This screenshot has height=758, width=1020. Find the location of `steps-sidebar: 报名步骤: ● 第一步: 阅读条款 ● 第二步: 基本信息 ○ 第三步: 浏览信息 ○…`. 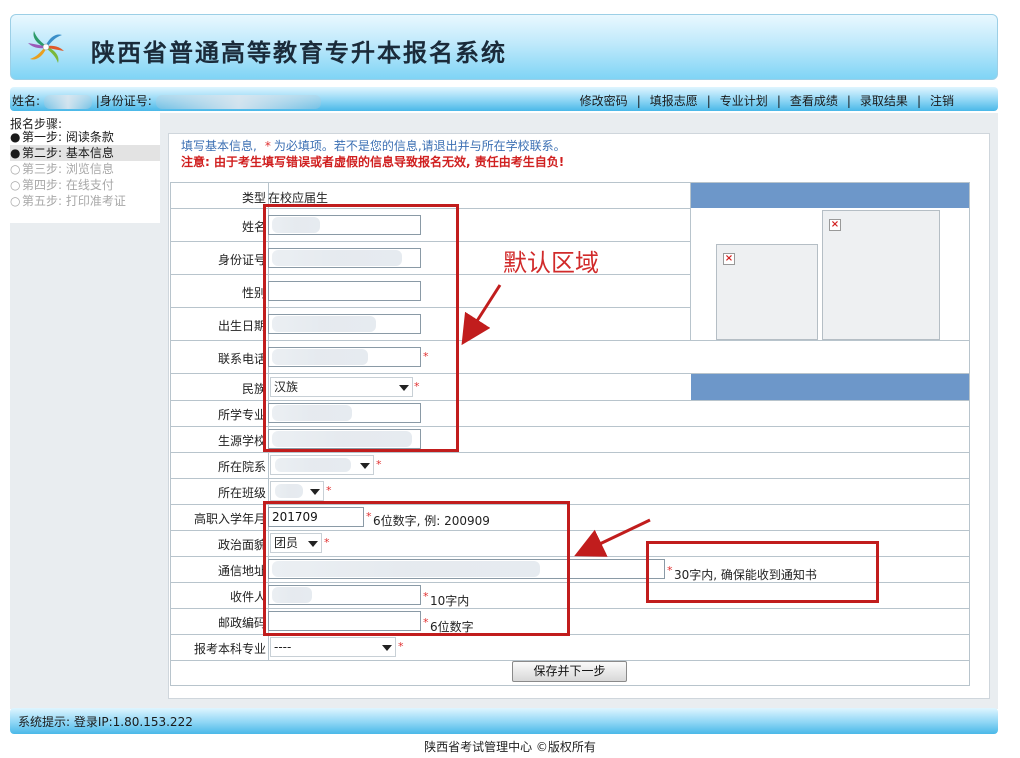

steps-sidebar: 报名步骤: ● 第一步: 阅读条款 ● 第二步: 基本信息 ○ 第三步: 浏览信息 ○… is located at coordinates (85, 411).